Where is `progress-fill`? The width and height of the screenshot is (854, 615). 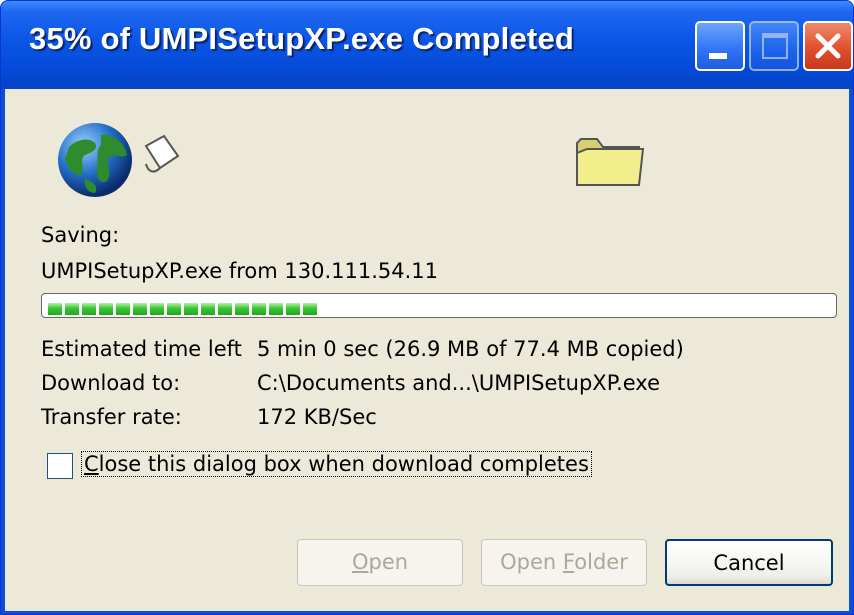 progress-fill is located at coordinates (184, 307).